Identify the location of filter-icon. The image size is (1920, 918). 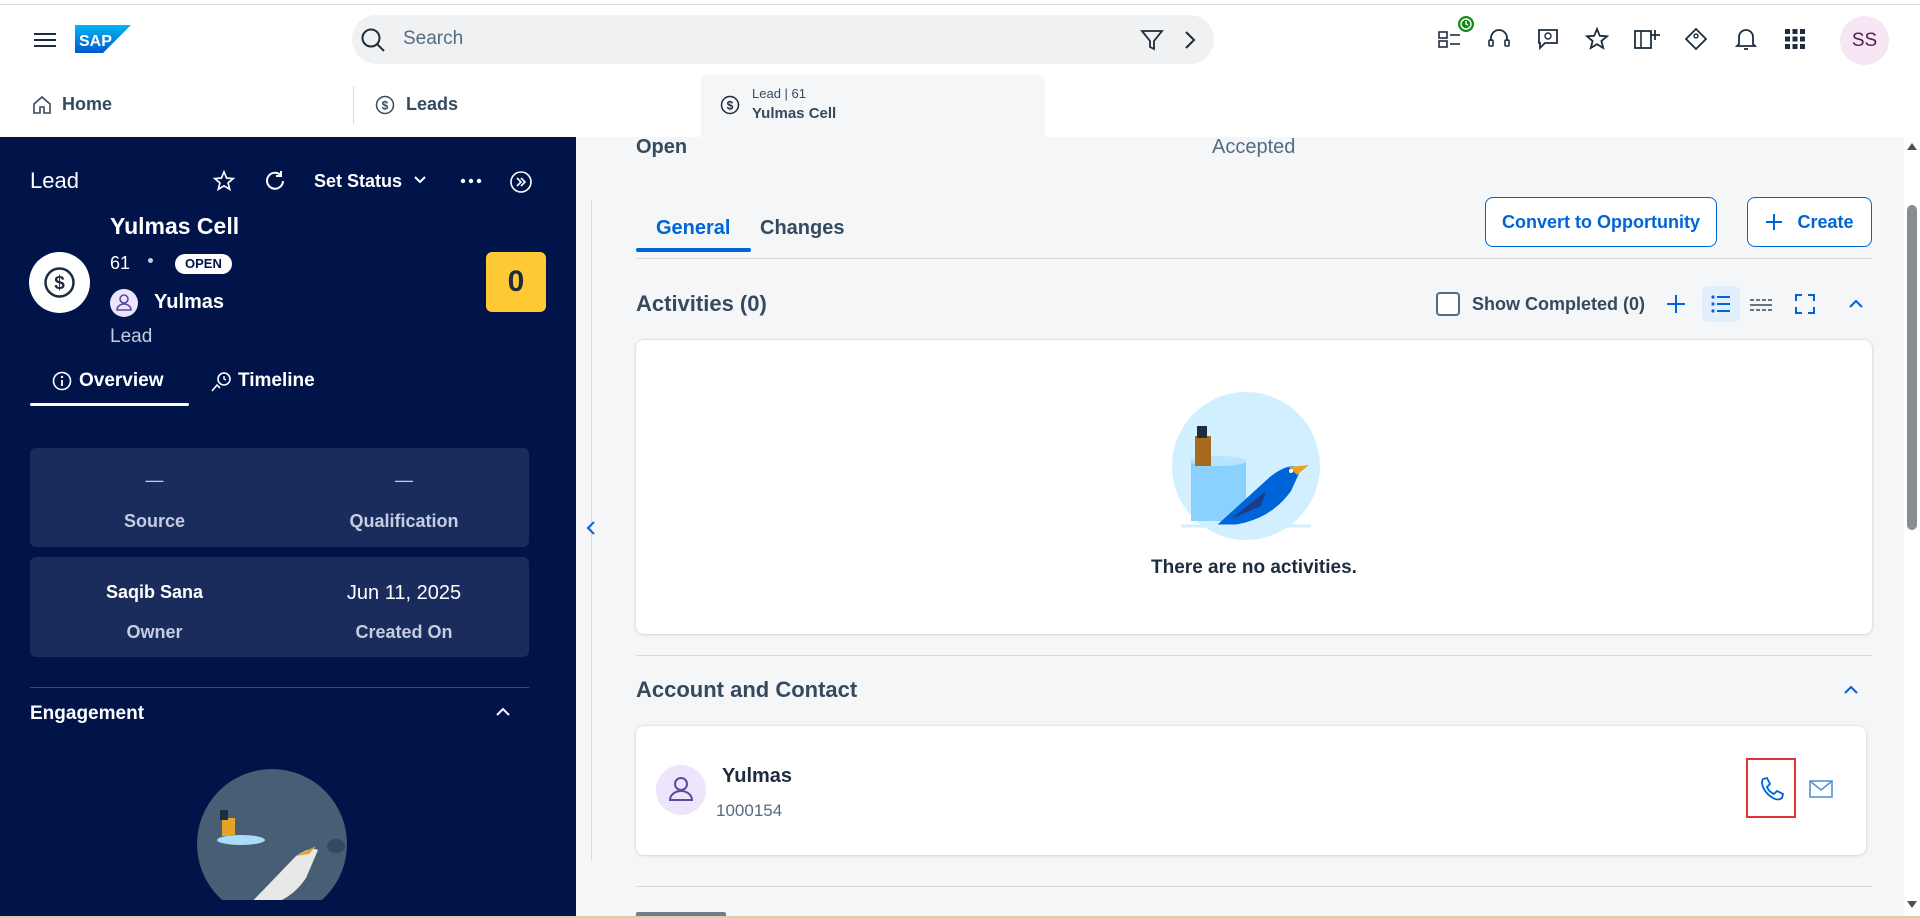
(1152, 40).